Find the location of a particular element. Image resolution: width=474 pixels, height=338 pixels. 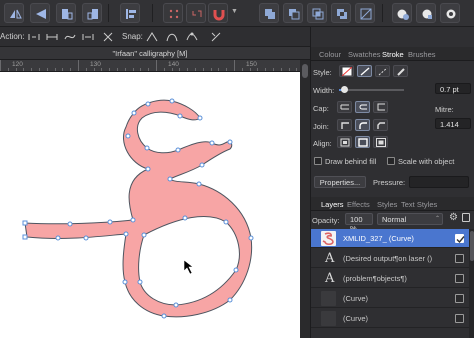

snap-sharp-button is located at coordinates (152, 37).